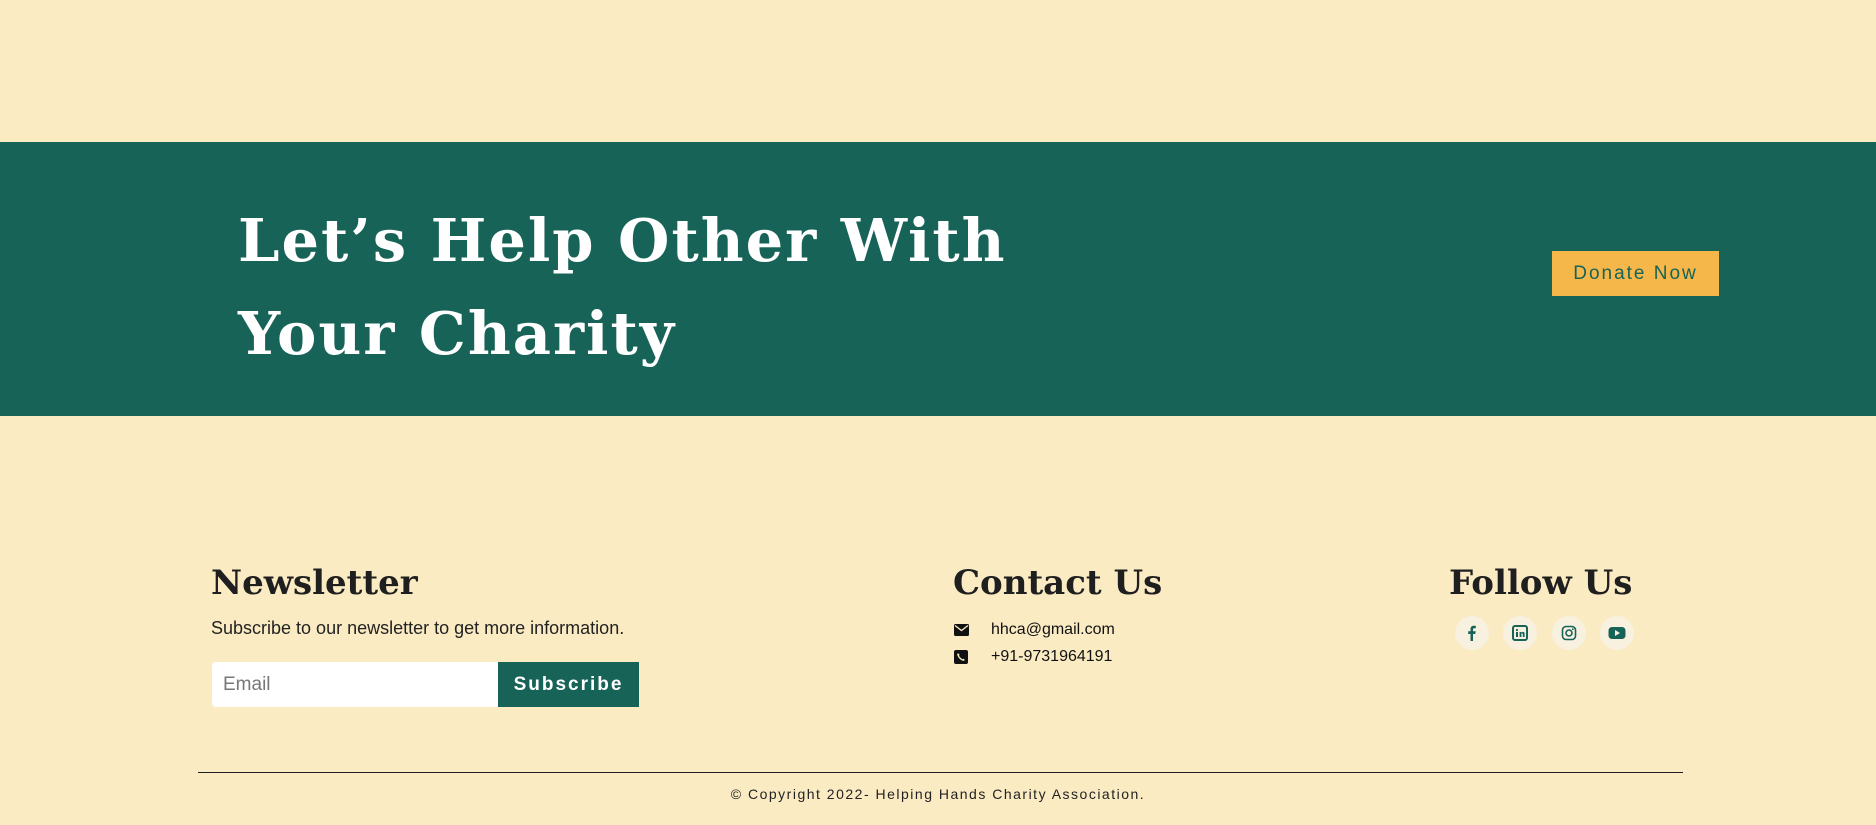  I want to click on linkedin-icon, so click(1520, 633).